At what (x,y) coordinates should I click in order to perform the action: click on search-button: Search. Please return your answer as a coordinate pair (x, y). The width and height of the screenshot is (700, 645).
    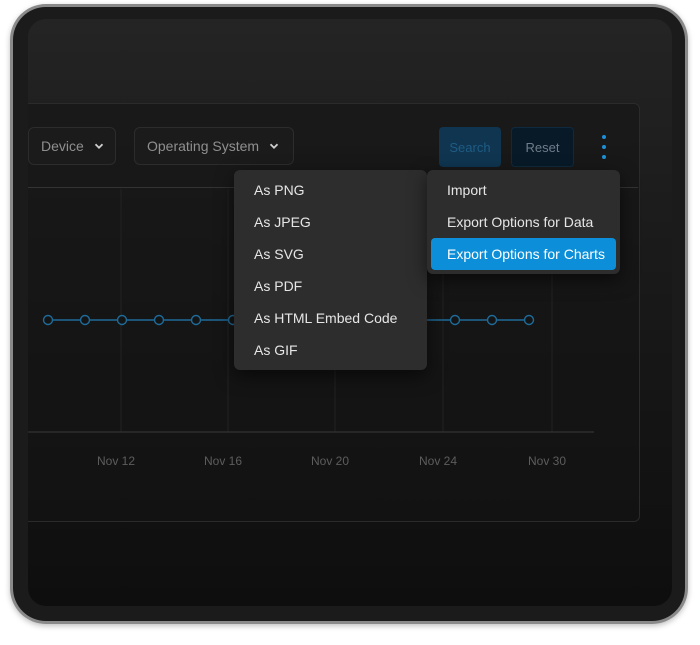
    Looking at the image, I should click on (470, 147).